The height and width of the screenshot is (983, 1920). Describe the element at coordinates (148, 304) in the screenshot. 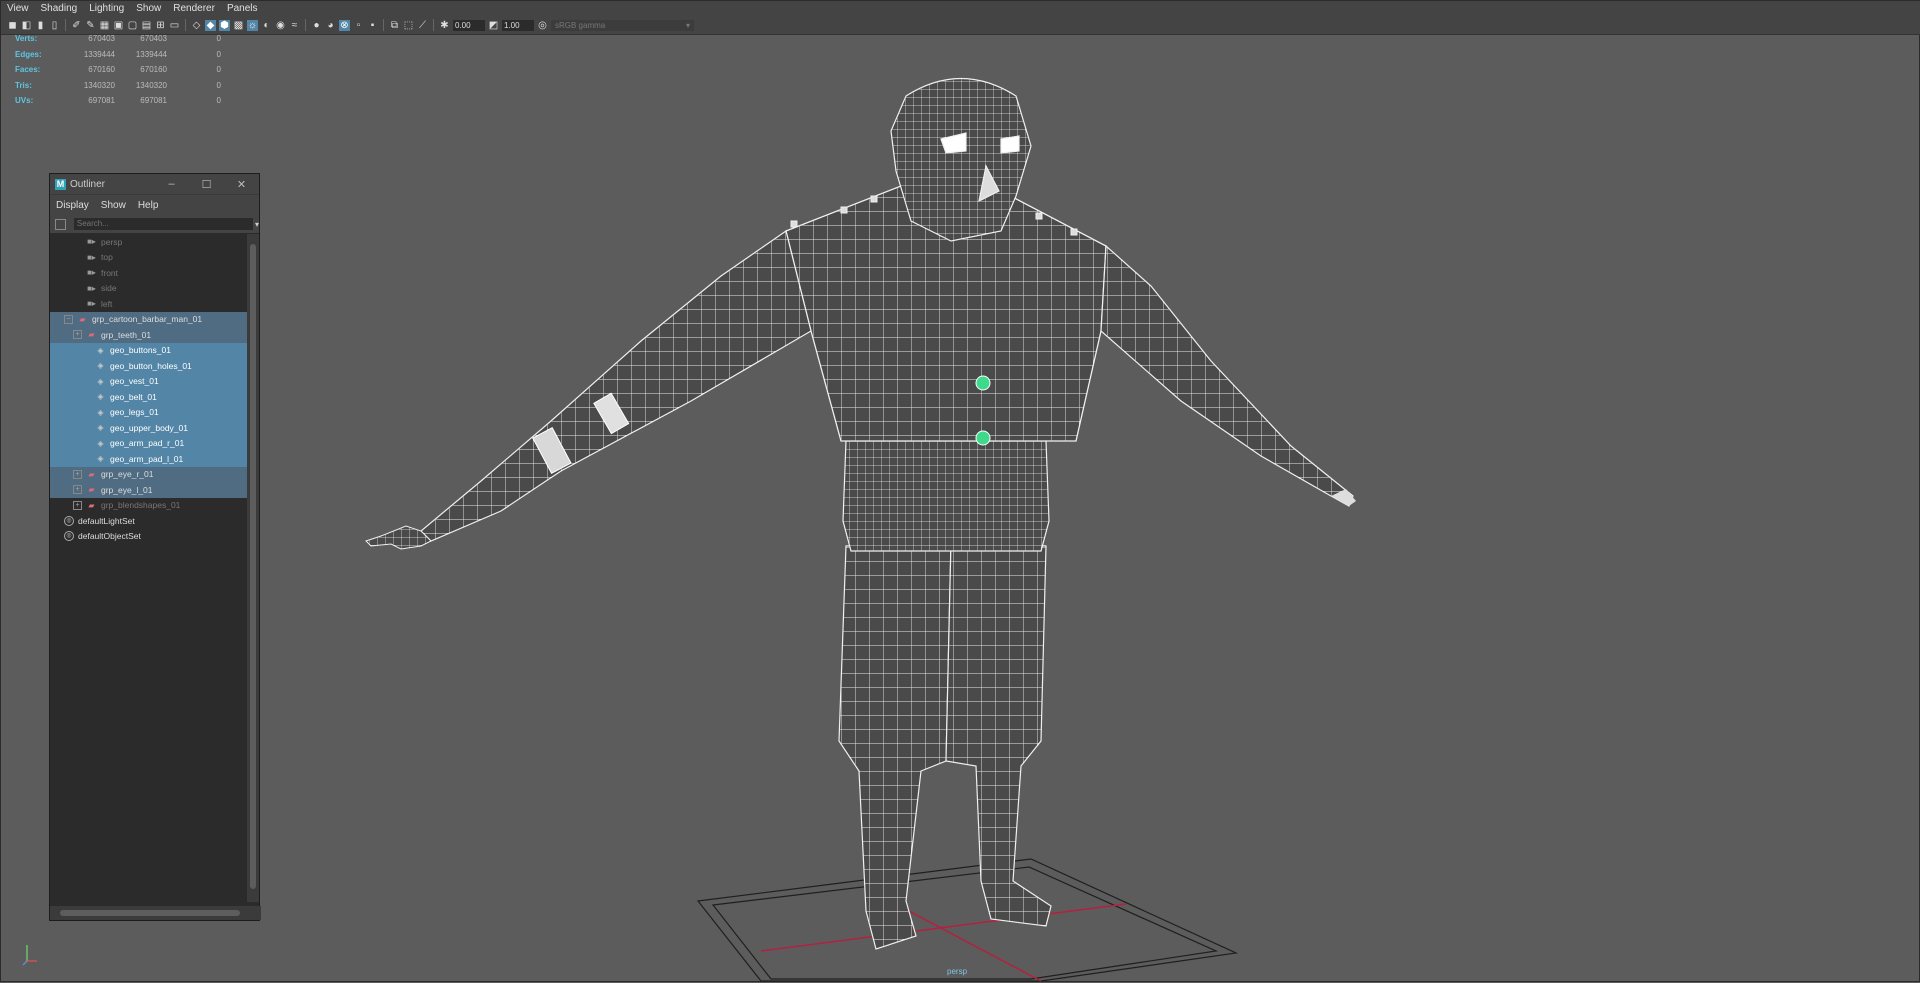

I see `outliner-item: ■▸ left` at that location.